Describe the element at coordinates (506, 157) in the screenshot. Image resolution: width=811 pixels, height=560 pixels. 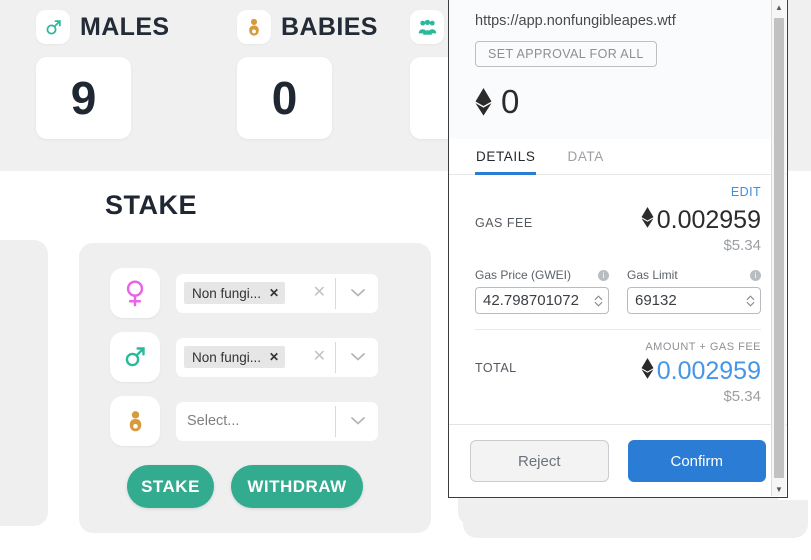
I see `tab-details: DETAILS` at that location.